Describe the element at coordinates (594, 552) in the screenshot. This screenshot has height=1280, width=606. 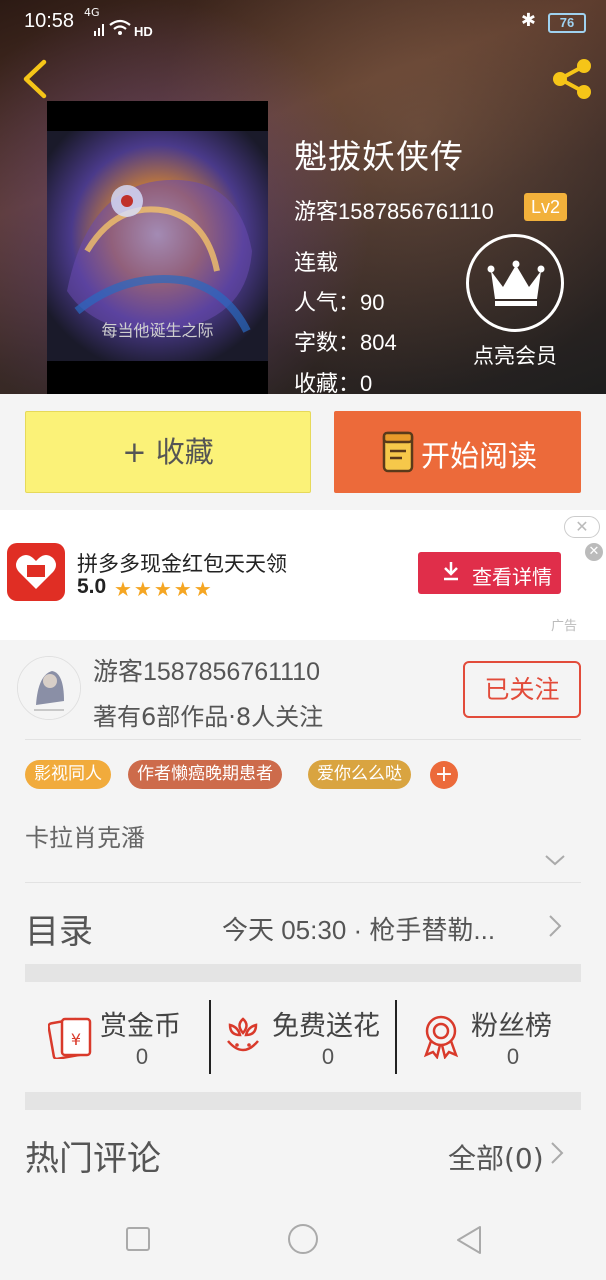
I see `ad-dismiss-icon: ✕` at that location.